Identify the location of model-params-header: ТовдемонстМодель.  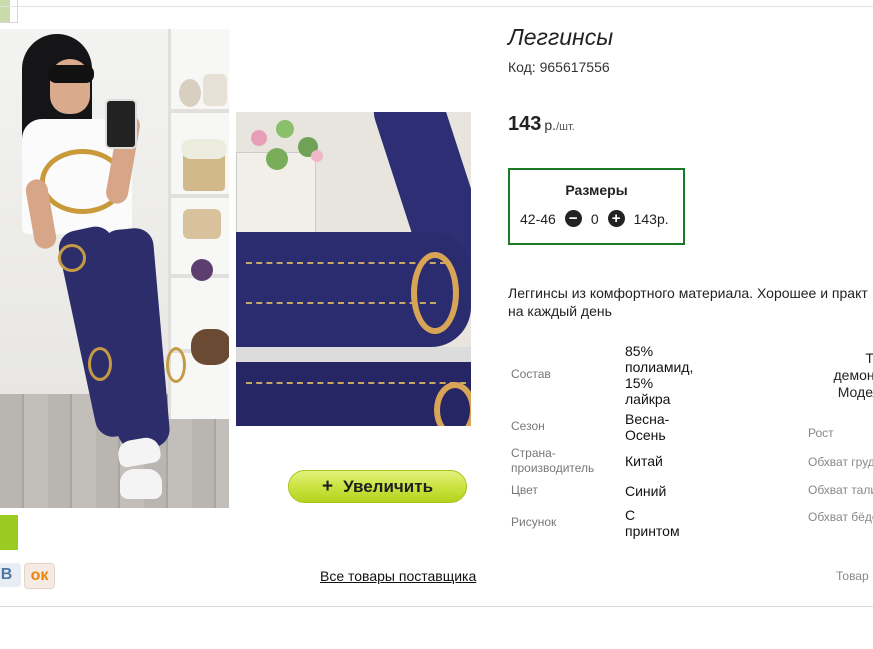
(853, 375).